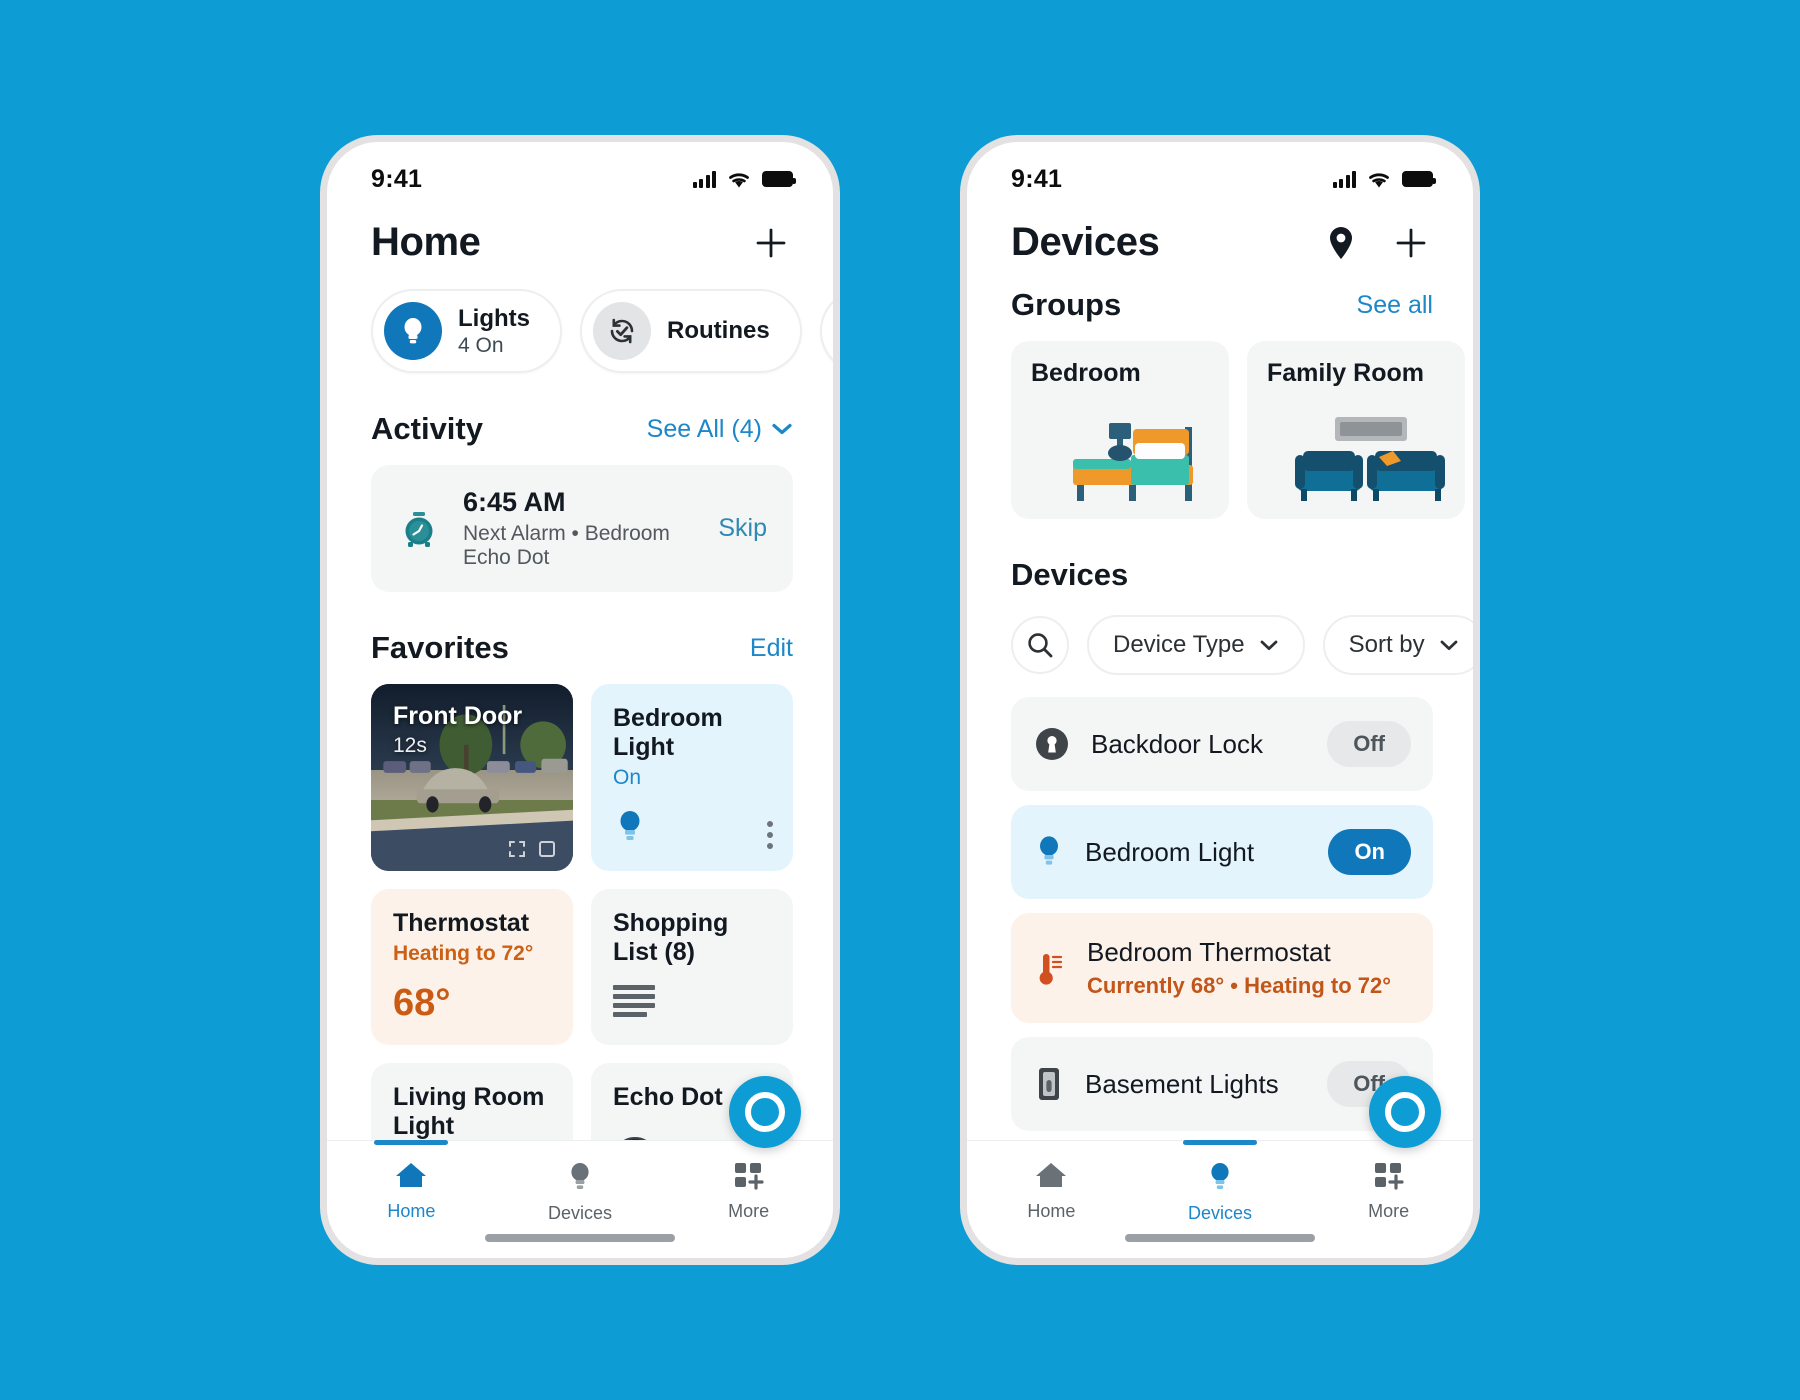 The width and height of the screenshot is (1800, 1400). What do you see at coordinates (1345, 373) in the screenshot?
I see `group-name: Family Room` at bounding box center [1345, 373].